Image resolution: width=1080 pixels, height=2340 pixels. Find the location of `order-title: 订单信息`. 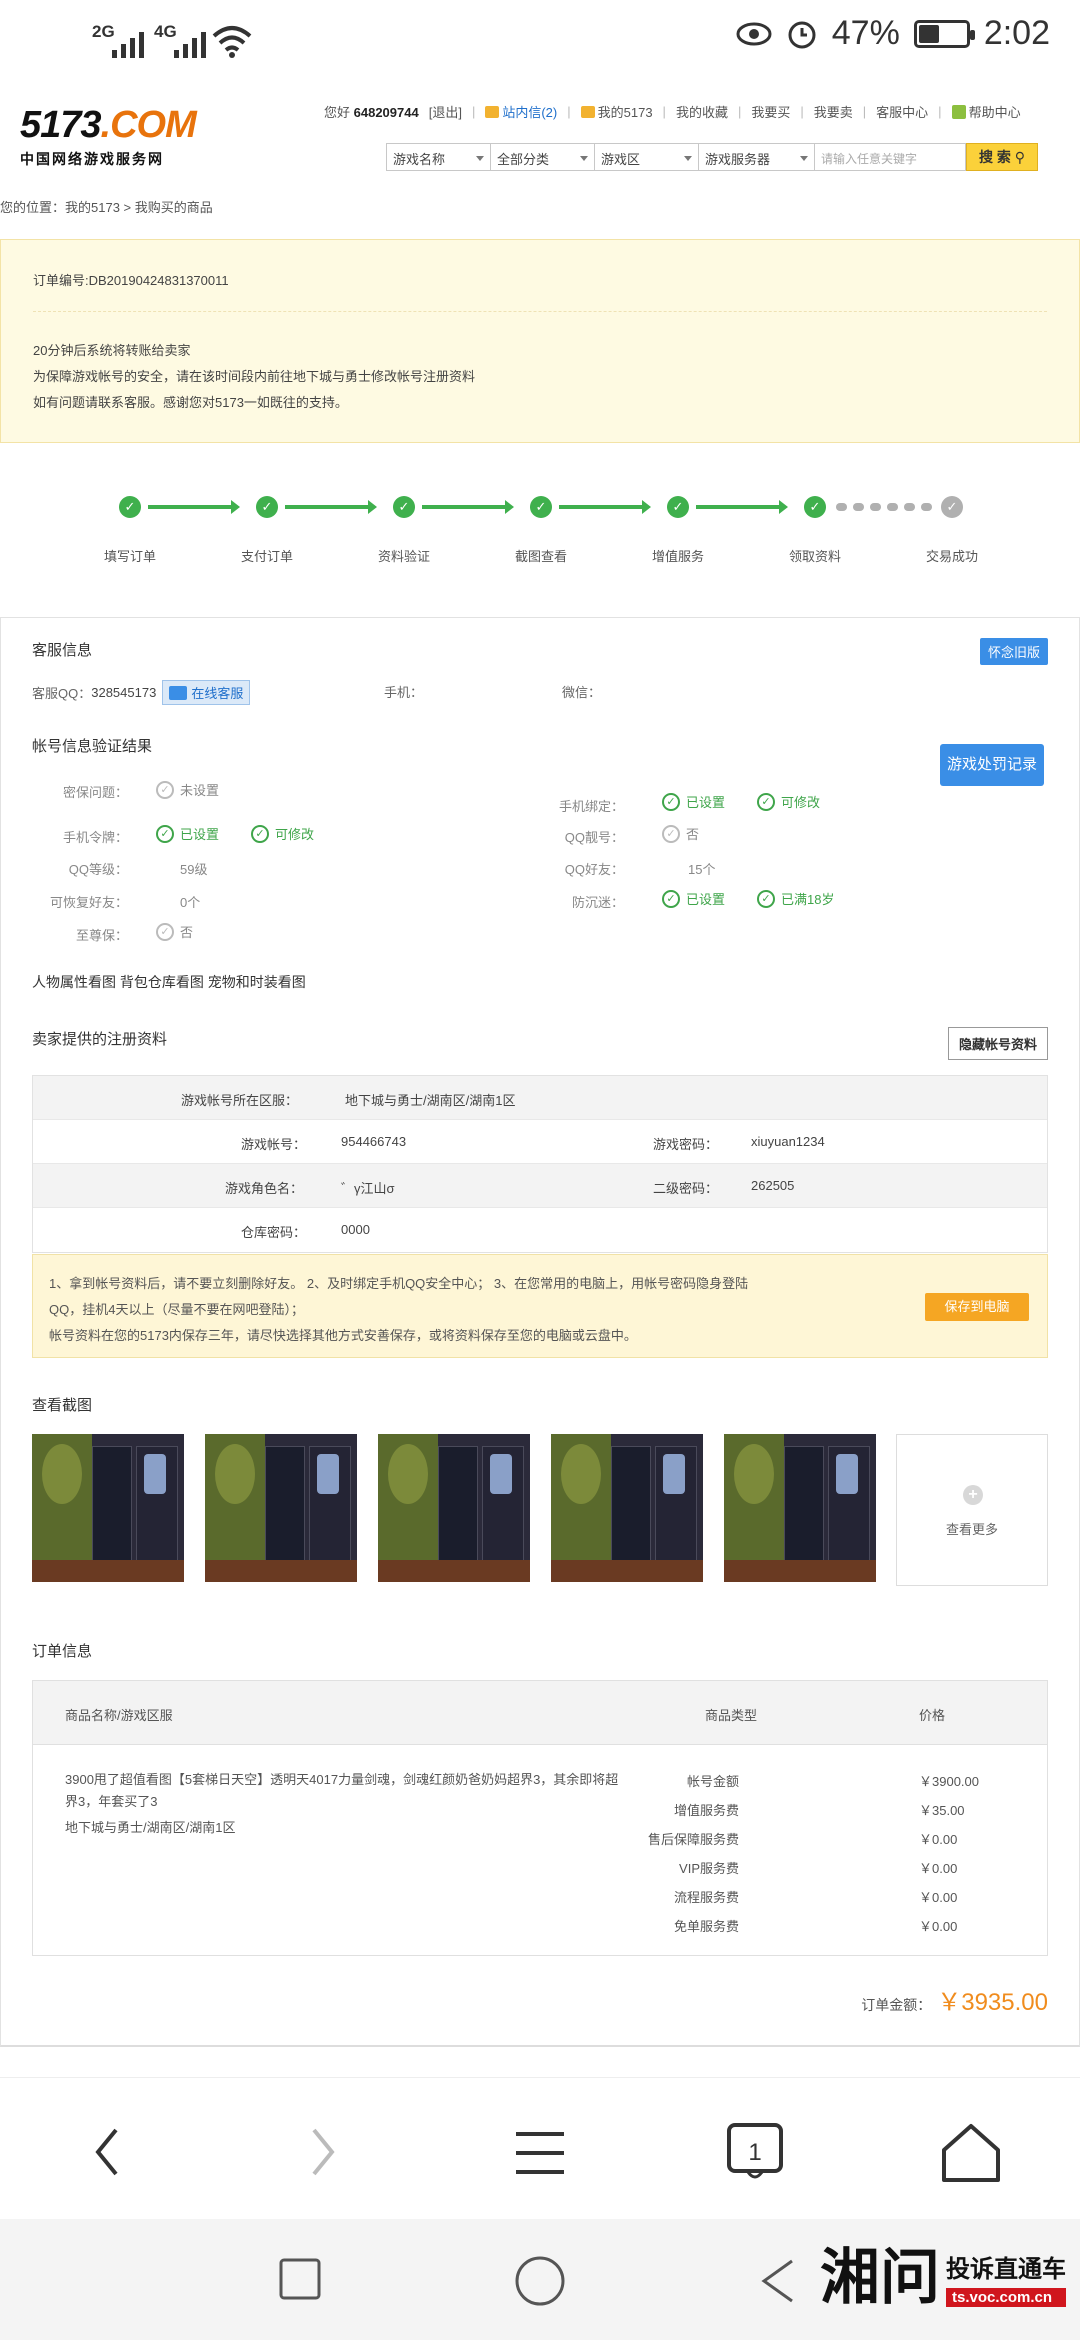

order-title: 订单信息 is located at coordinates (62, 1651).